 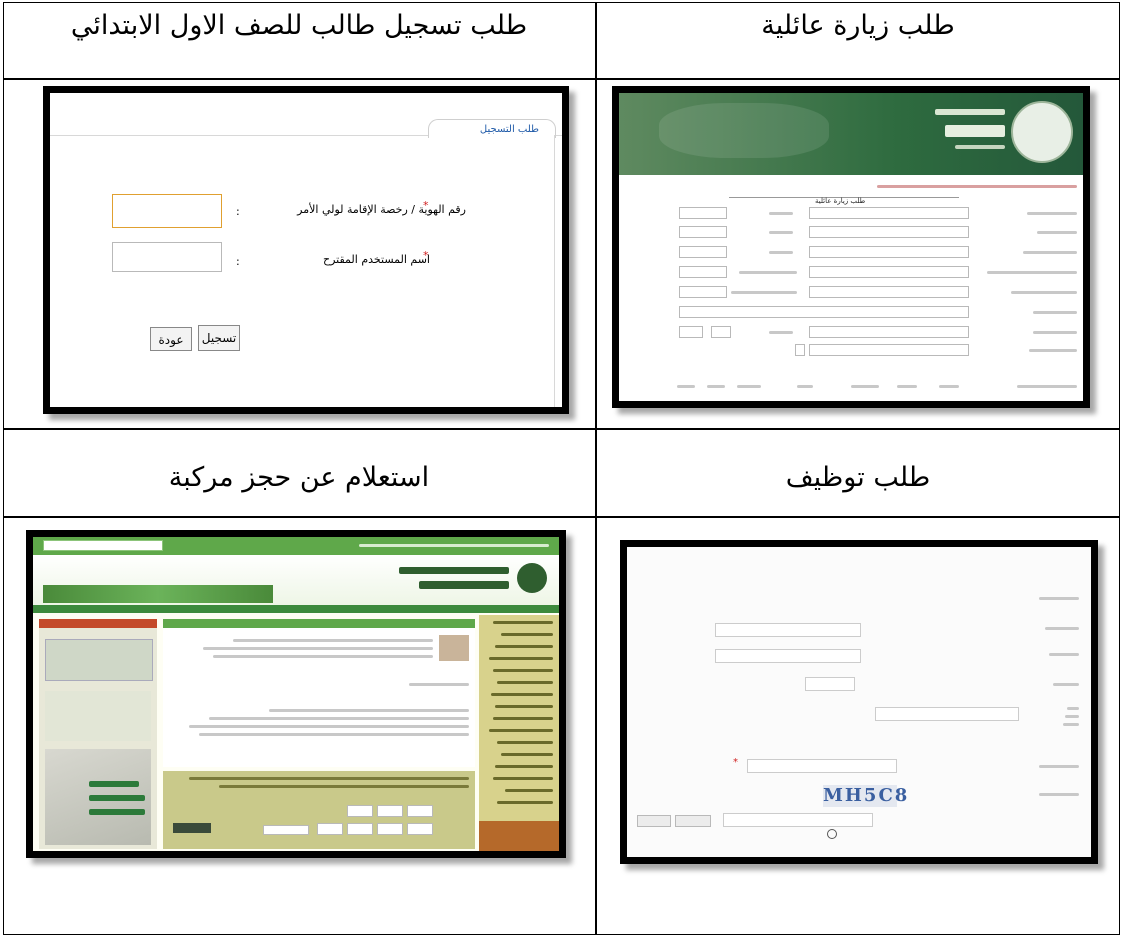 I want to click on cancel-button, so click(x=654, y=821).